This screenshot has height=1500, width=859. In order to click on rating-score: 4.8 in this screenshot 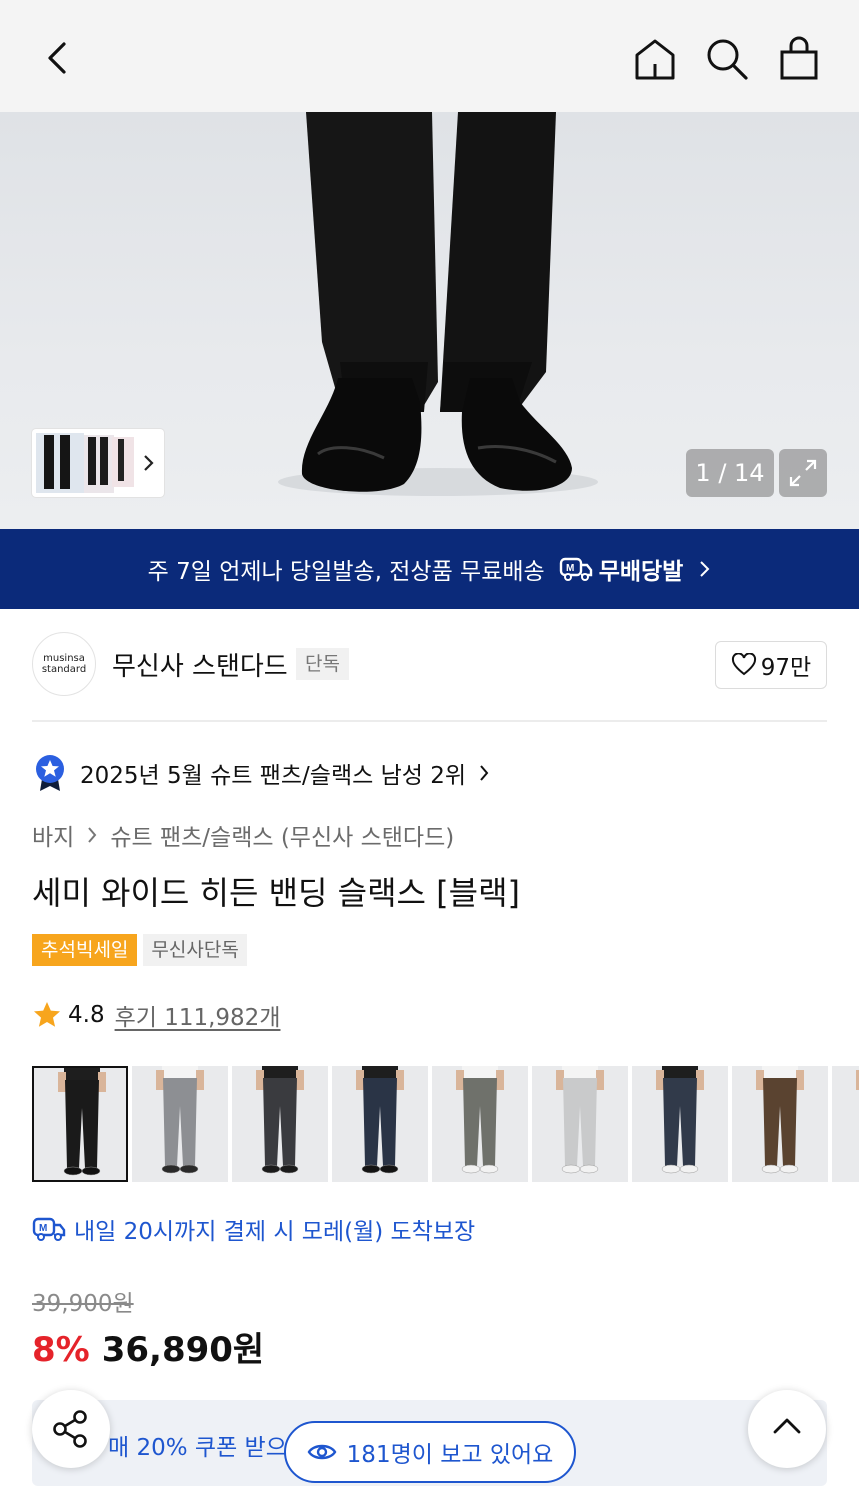, I will do `click(86, 1015)`.